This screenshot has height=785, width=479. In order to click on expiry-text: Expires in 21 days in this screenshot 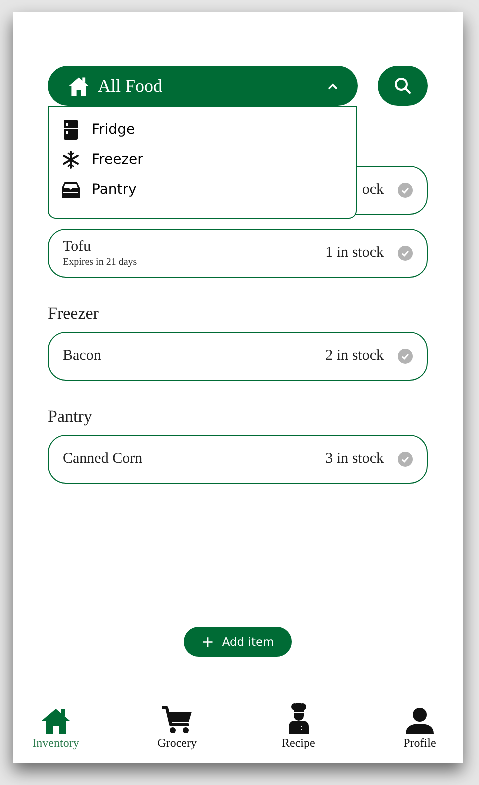, I will do `click(100, 262)`.